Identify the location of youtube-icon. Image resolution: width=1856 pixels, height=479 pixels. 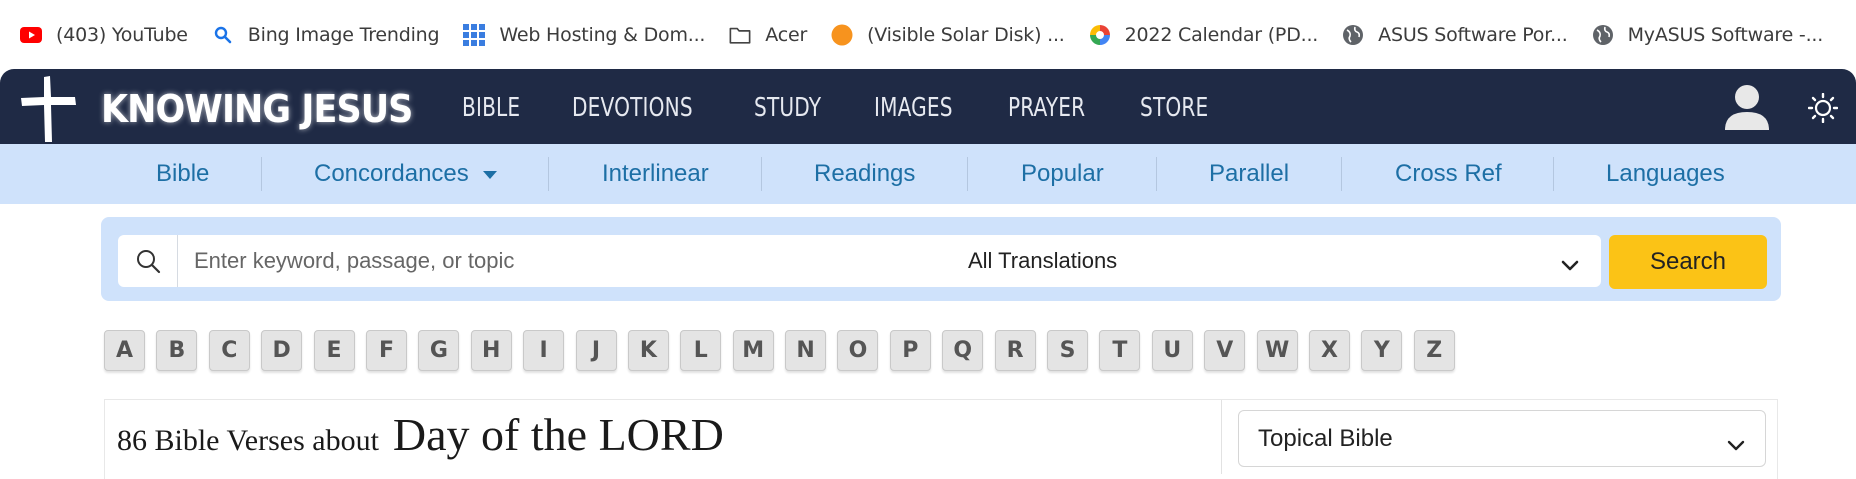
(31, 35).